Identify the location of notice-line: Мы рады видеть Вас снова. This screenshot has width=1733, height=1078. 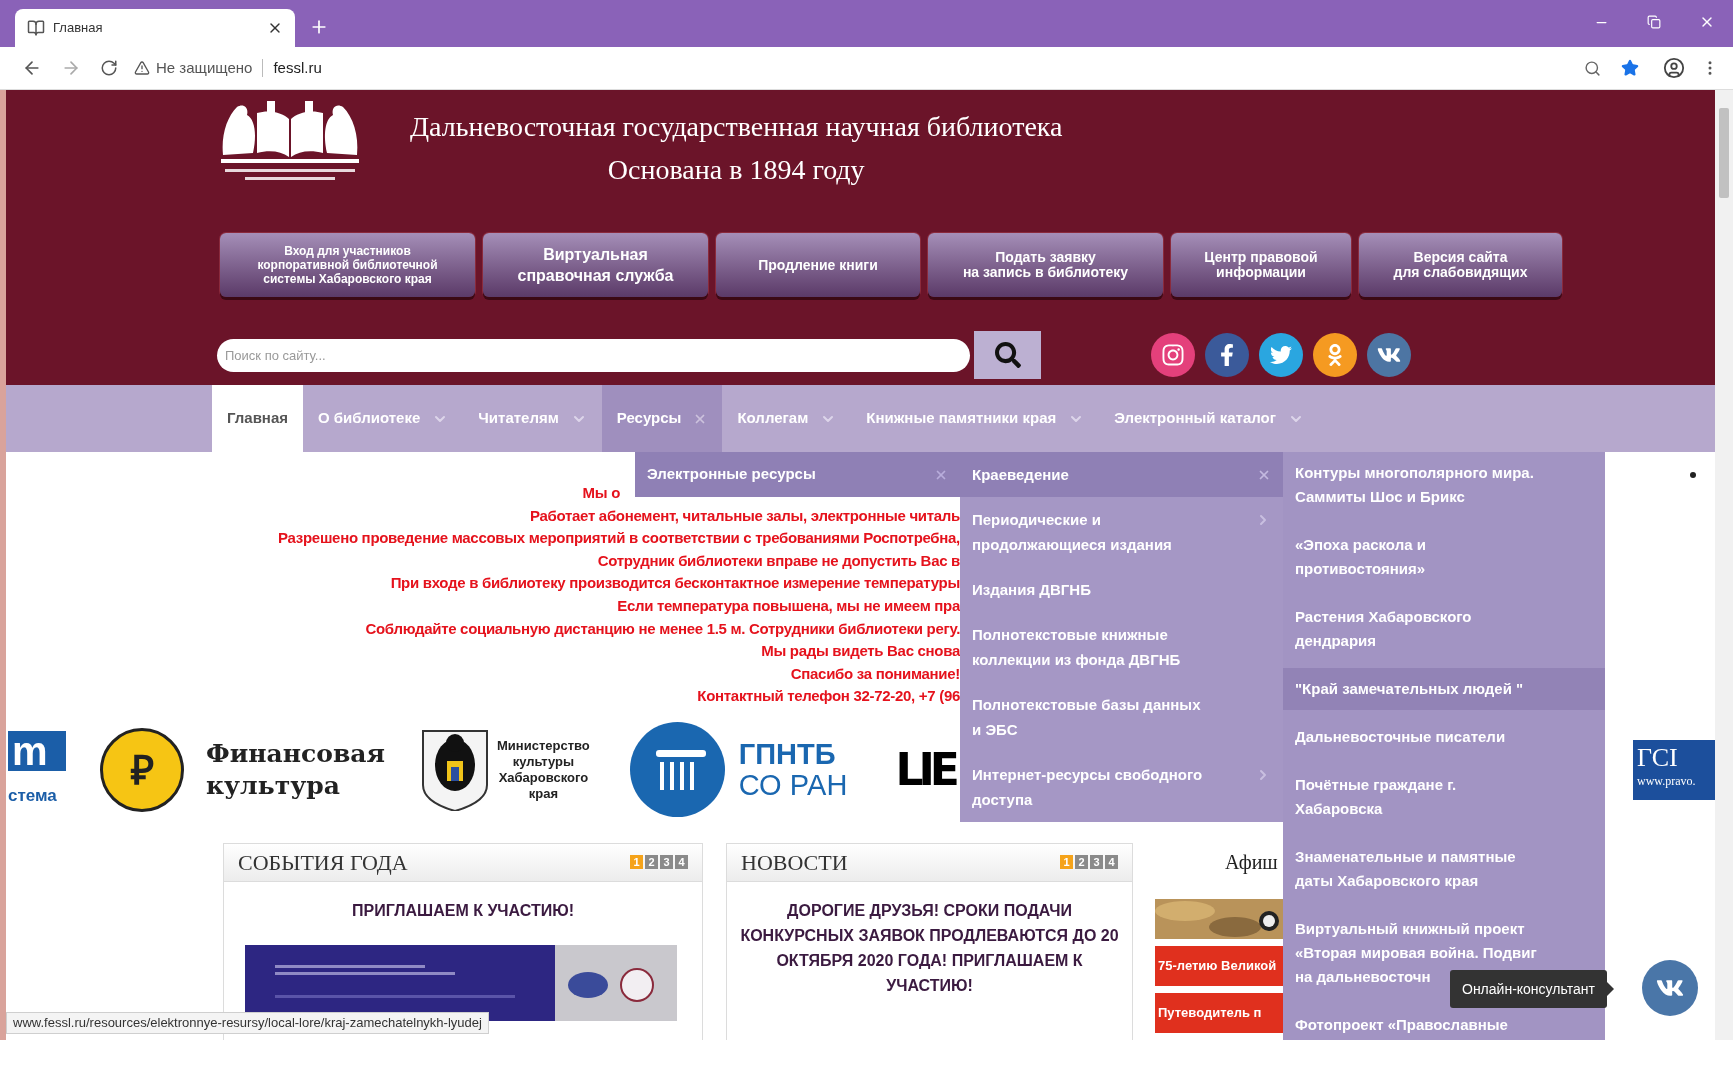
(860, 651).